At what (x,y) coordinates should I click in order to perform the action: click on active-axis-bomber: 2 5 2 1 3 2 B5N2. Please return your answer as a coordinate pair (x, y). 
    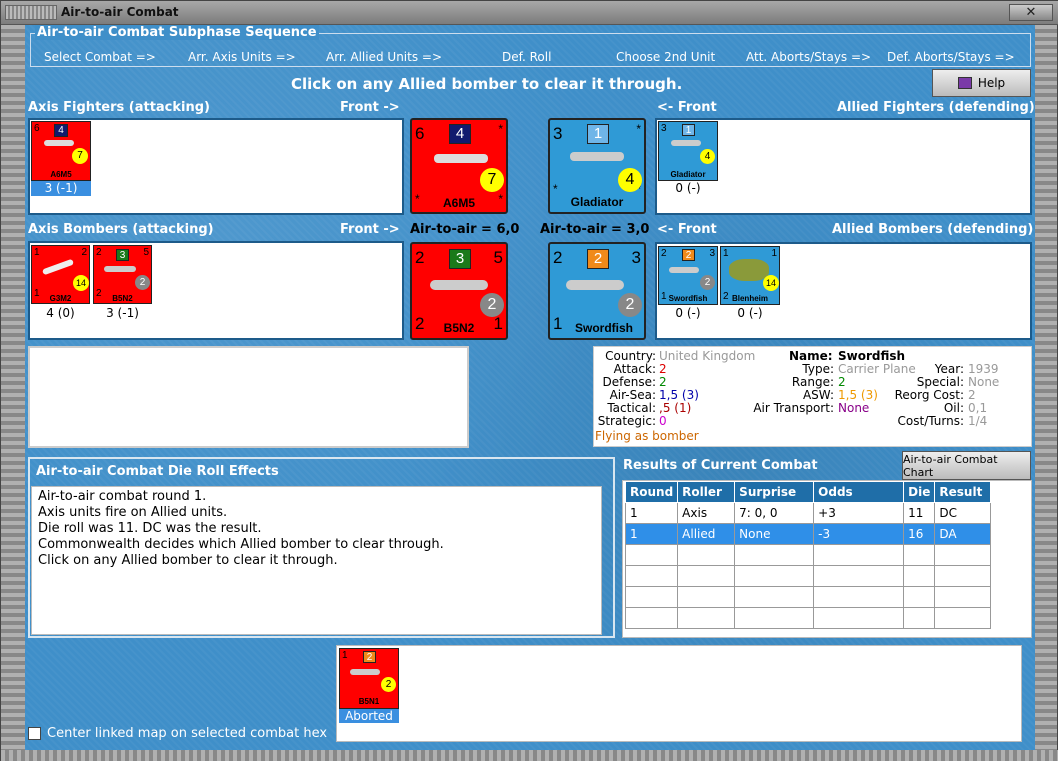
    Looking at the image, I should click on (459, 291).